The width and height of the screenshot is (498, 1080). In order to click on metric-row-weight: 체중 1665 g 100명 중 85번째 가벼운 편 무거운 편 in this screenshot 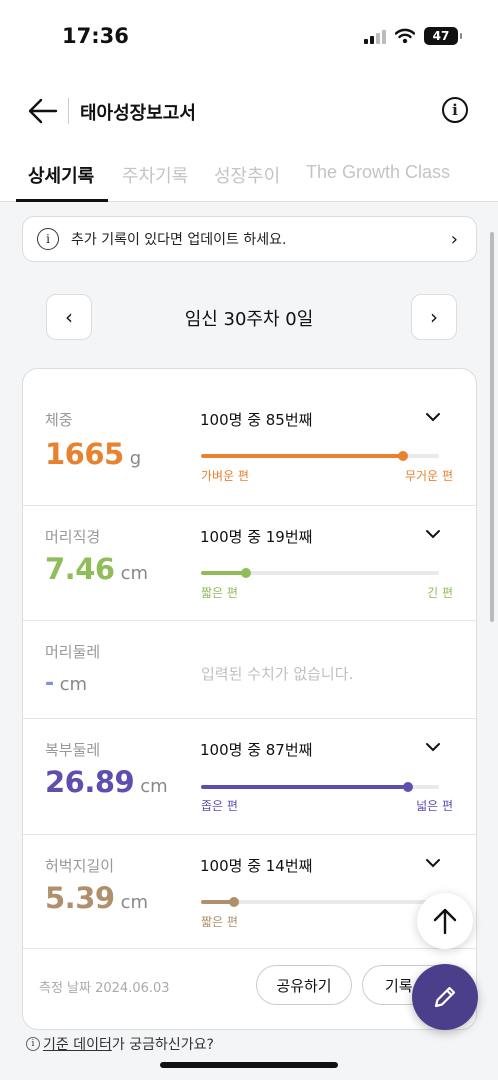, I will do `click(249, 437)`.